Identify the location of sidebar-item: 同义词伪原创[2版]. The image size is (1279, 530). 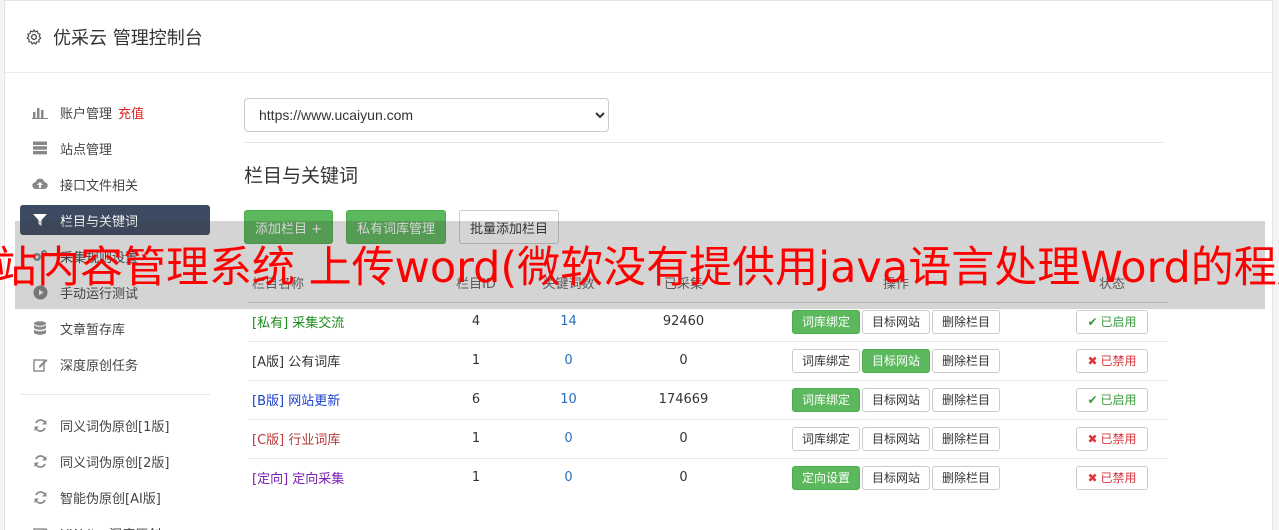
(115, 461).